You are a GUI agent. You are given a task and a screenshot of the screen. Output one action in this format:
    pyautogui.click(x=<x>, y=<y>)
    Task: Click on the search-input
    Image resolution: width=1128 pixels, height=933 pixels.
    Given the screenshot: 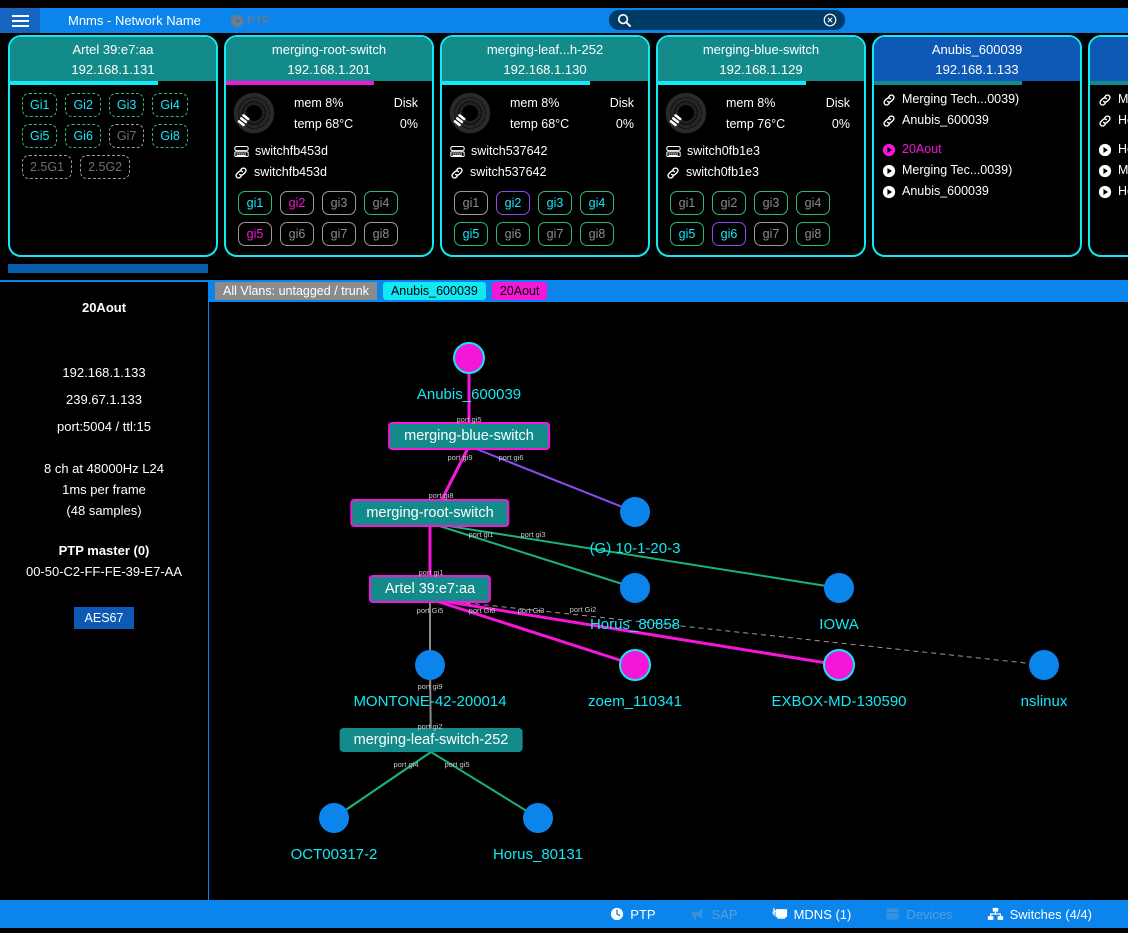 What is the action you would take?
    pyautogui.click(x=727, y=20)
    